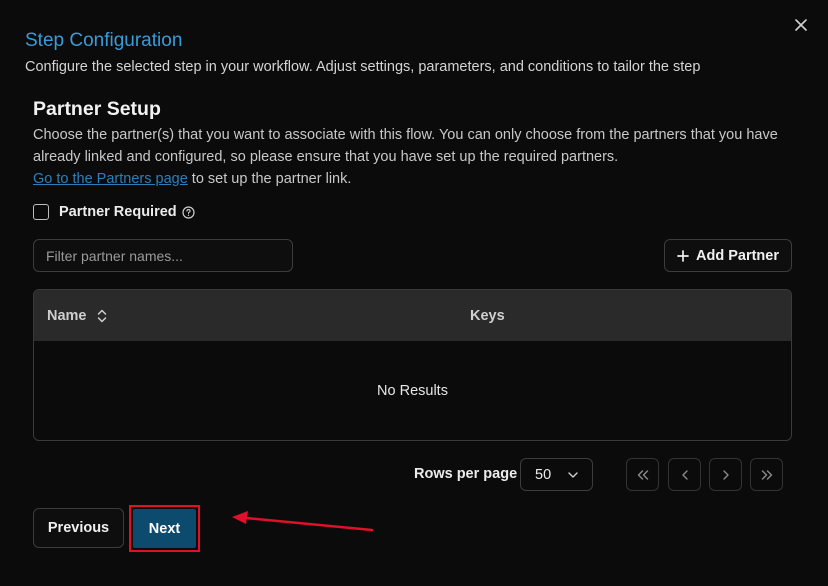  What do you see at coordinates (573, 474) in the screenshot?
I see `chevron-down-icon` at bounding box center [573, 474].